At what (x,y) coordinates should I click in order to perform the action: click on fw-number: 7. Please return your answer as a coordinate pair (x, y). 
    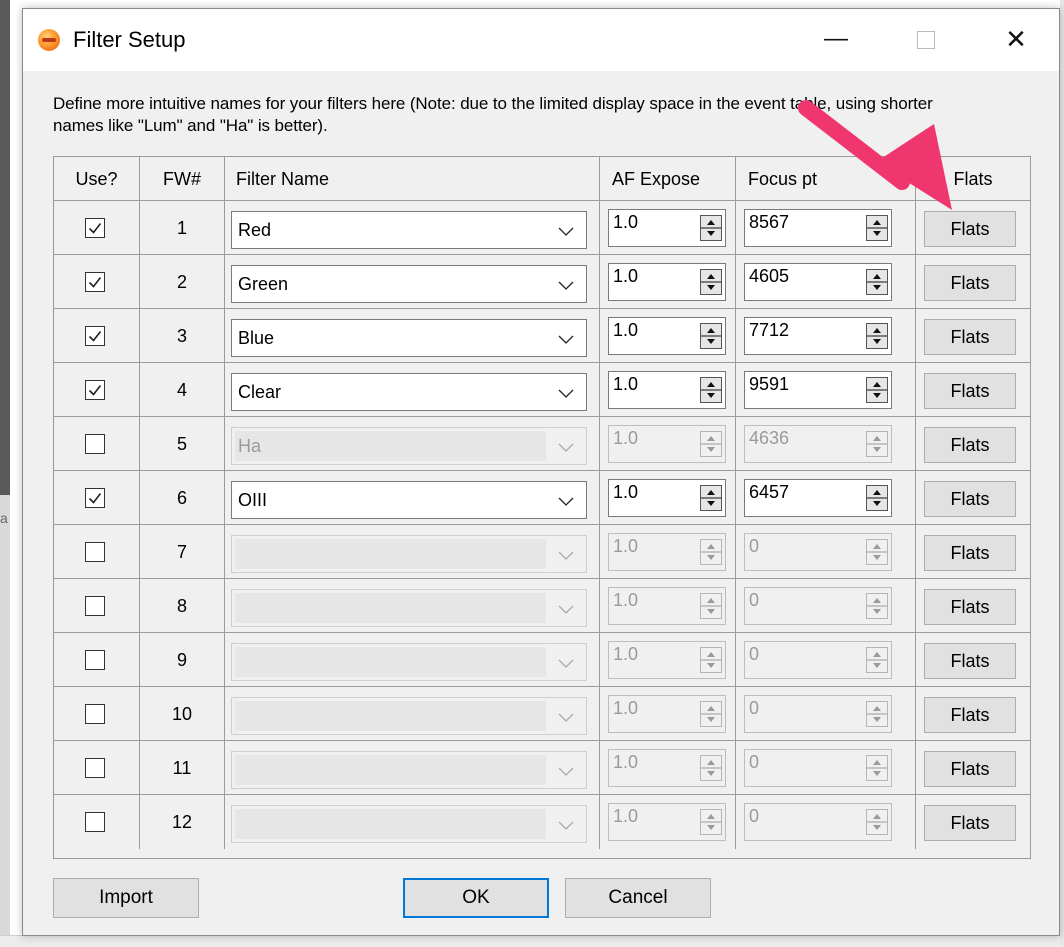
    Looking at the image, I should click on (182, 551).